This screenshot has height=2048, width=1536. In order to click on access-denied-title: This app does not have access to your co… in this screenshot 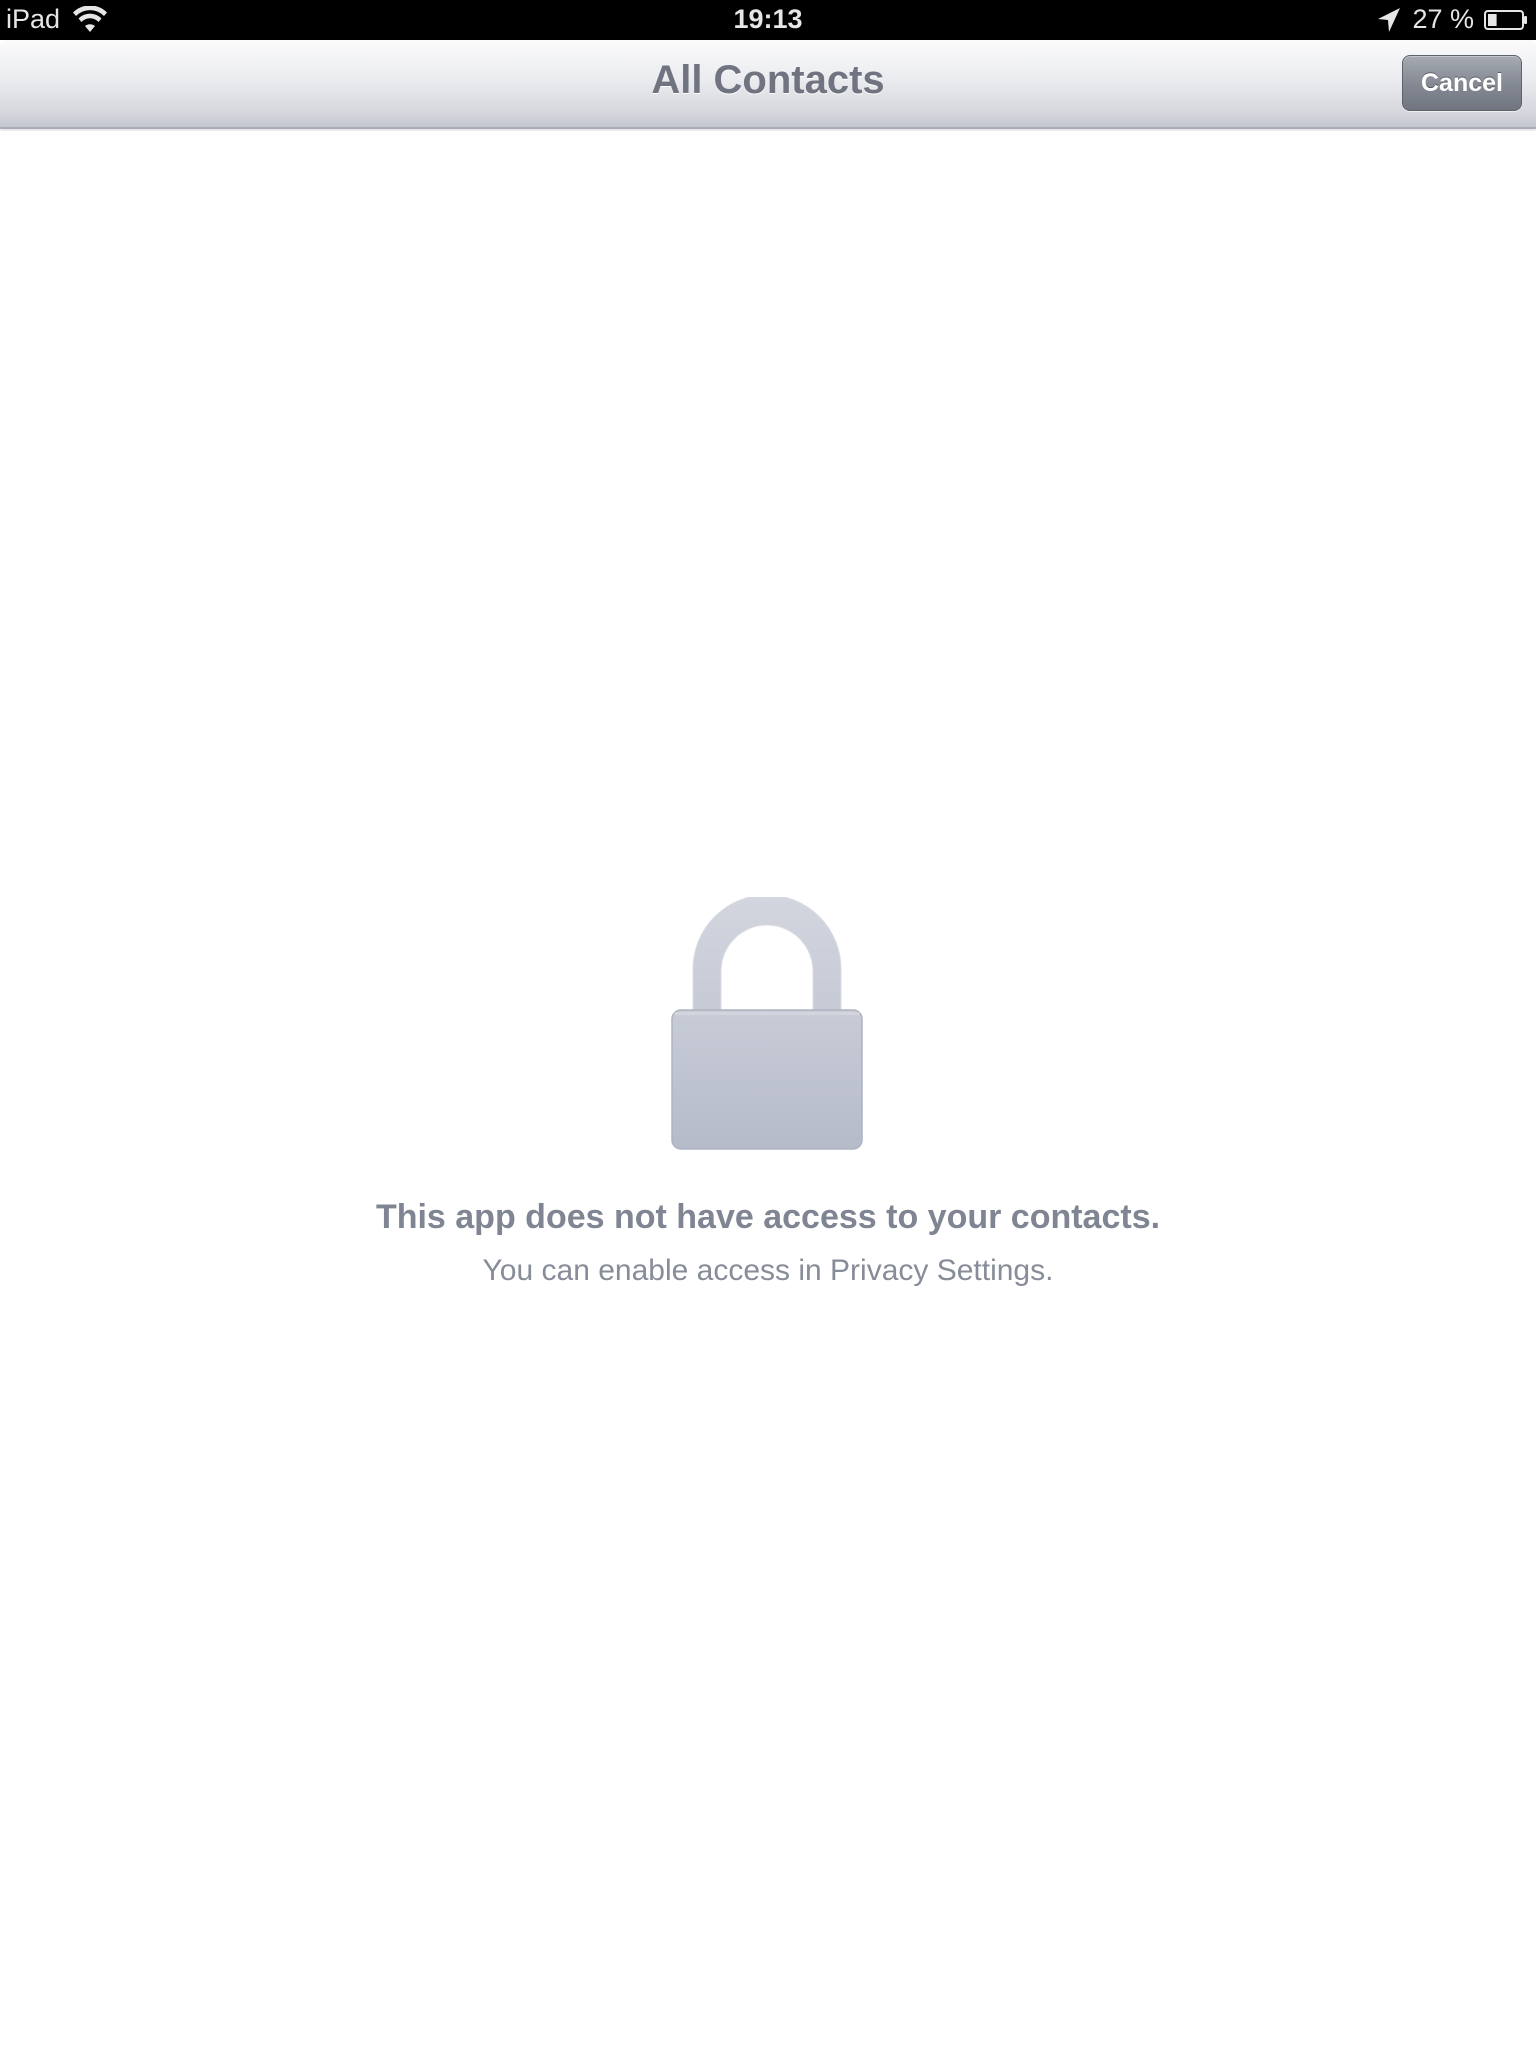, I will do `click(768, 1217)`.